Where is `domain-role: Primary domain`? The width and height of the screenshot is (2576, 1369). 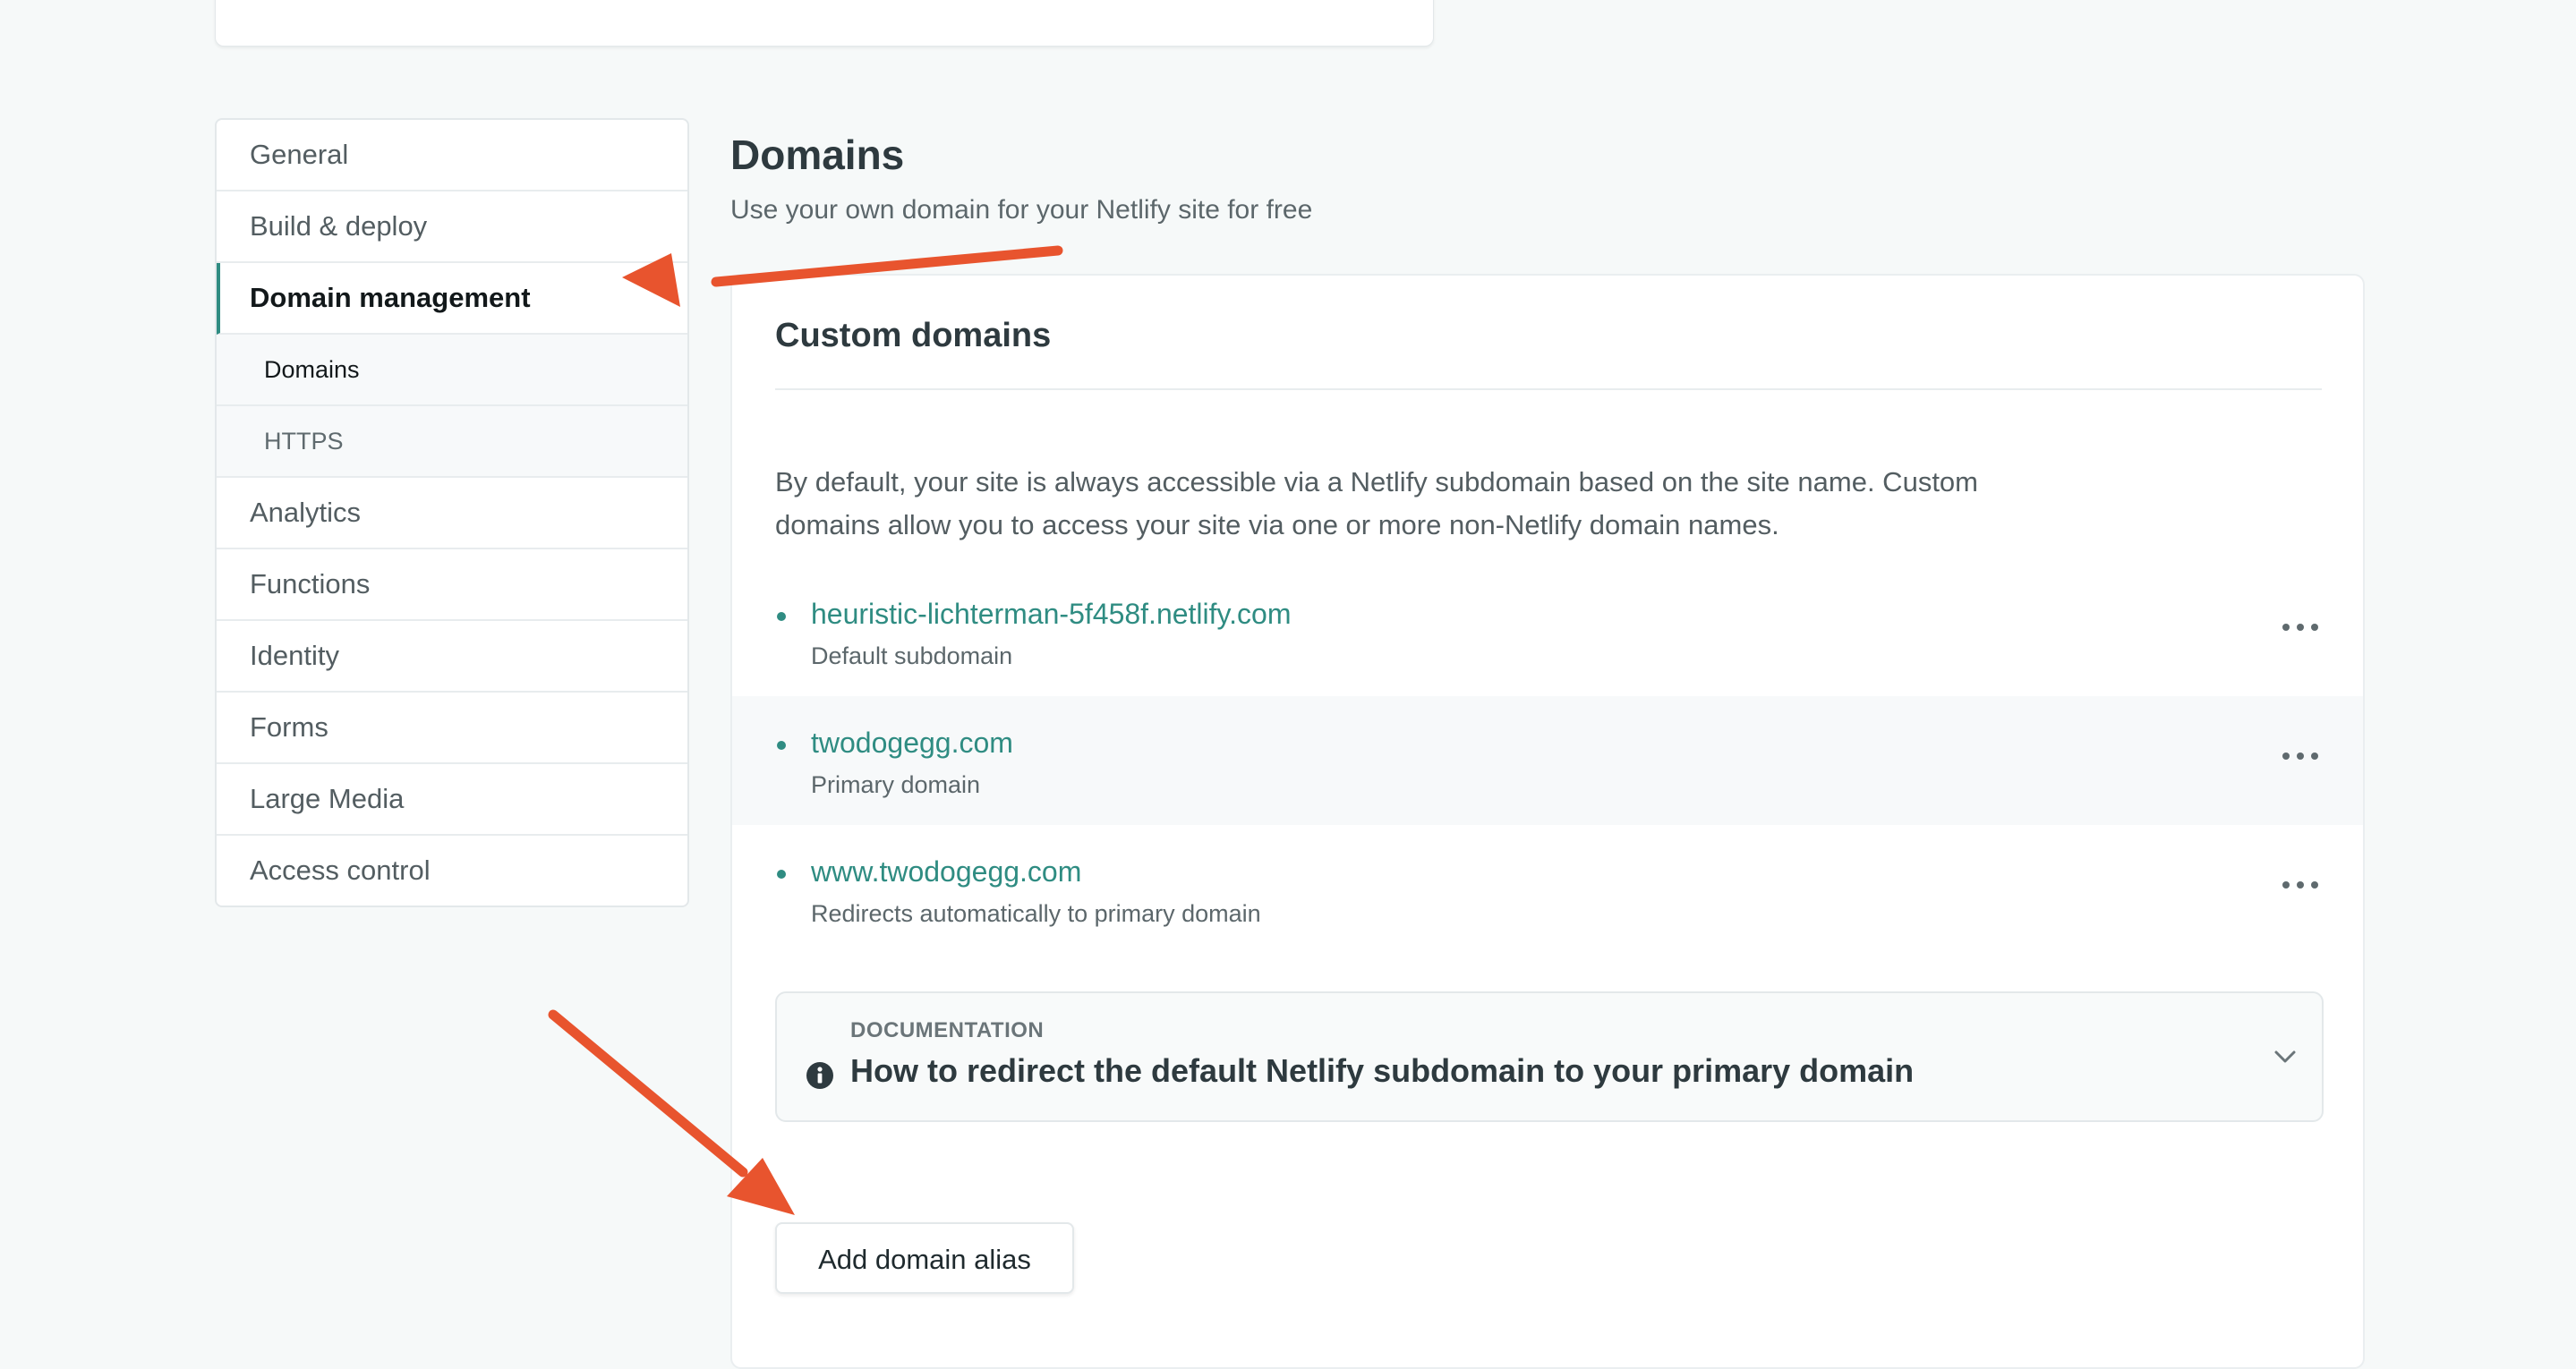
domain-role: Primary domain is located at coordinates (896, 784).